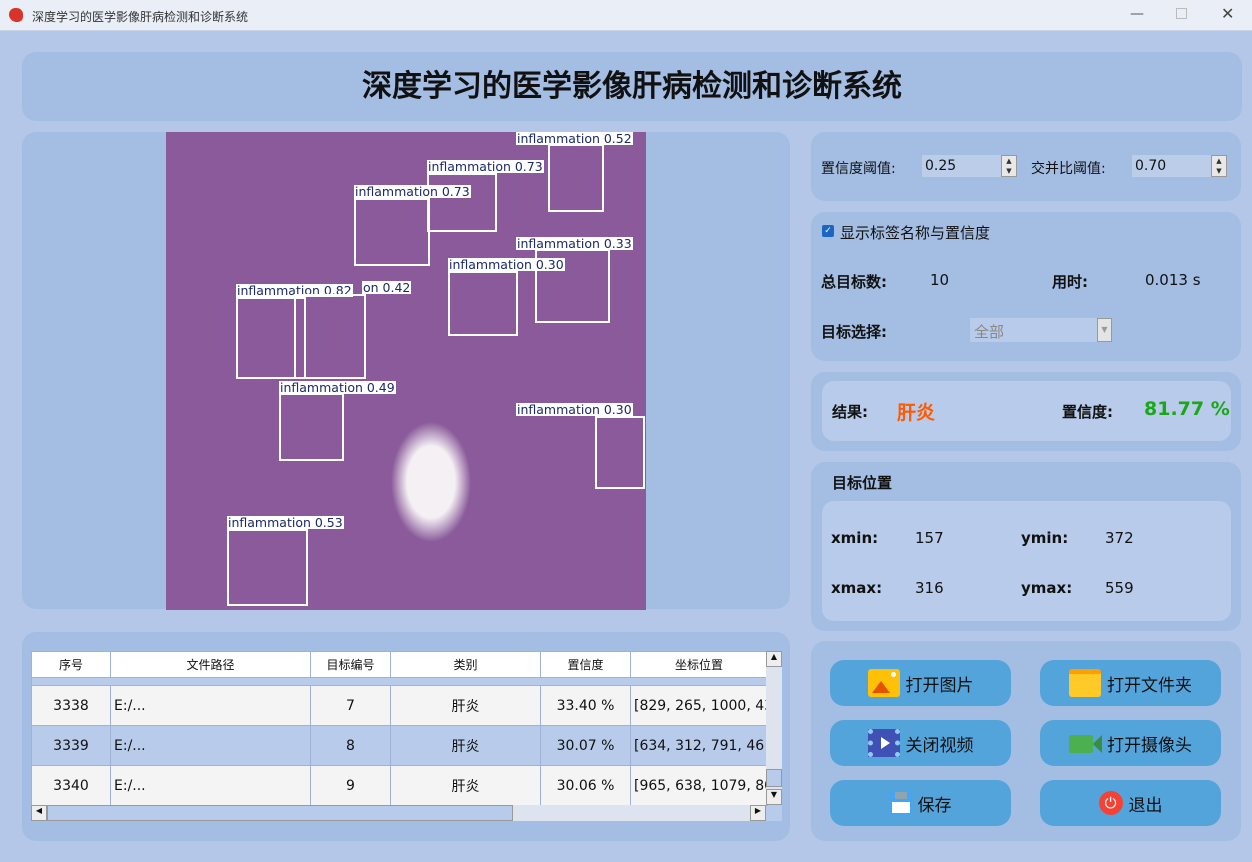 Image resolution: width=1252 pixels, height=862 pixels. What do you see at coordinates (71, 785) in the screenshot?
I see `table-cell: 3340` at bounding box center [71, 785].